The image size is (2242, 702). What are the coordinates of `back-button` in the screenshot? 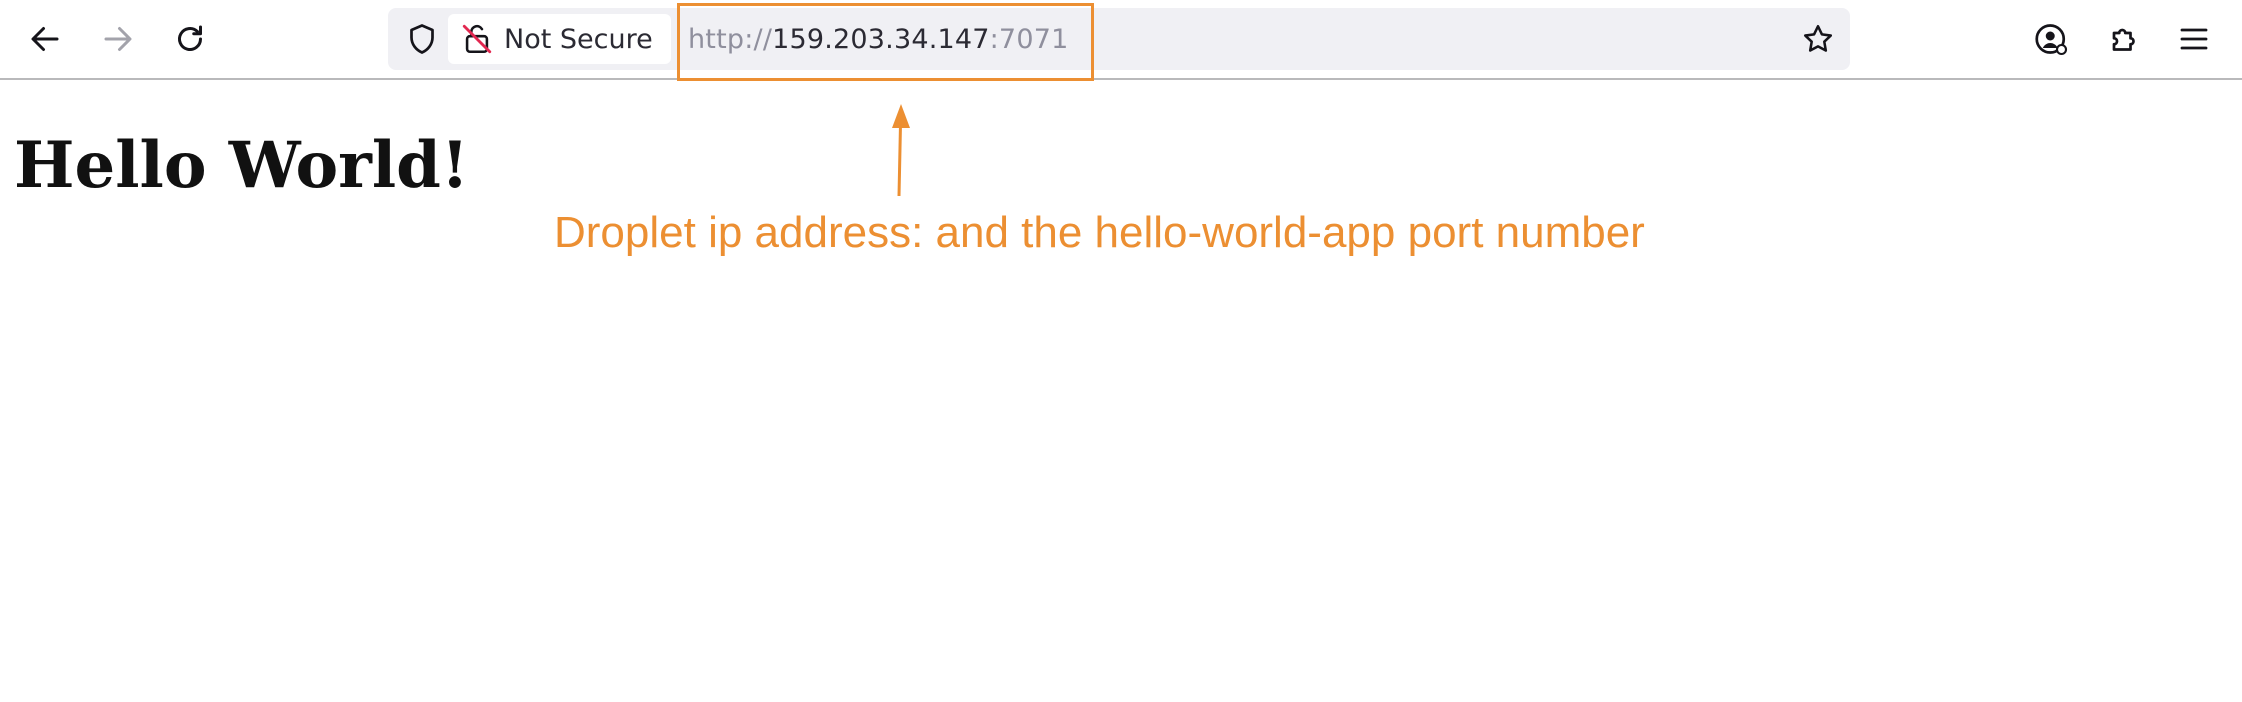 It's located at (45, 39).